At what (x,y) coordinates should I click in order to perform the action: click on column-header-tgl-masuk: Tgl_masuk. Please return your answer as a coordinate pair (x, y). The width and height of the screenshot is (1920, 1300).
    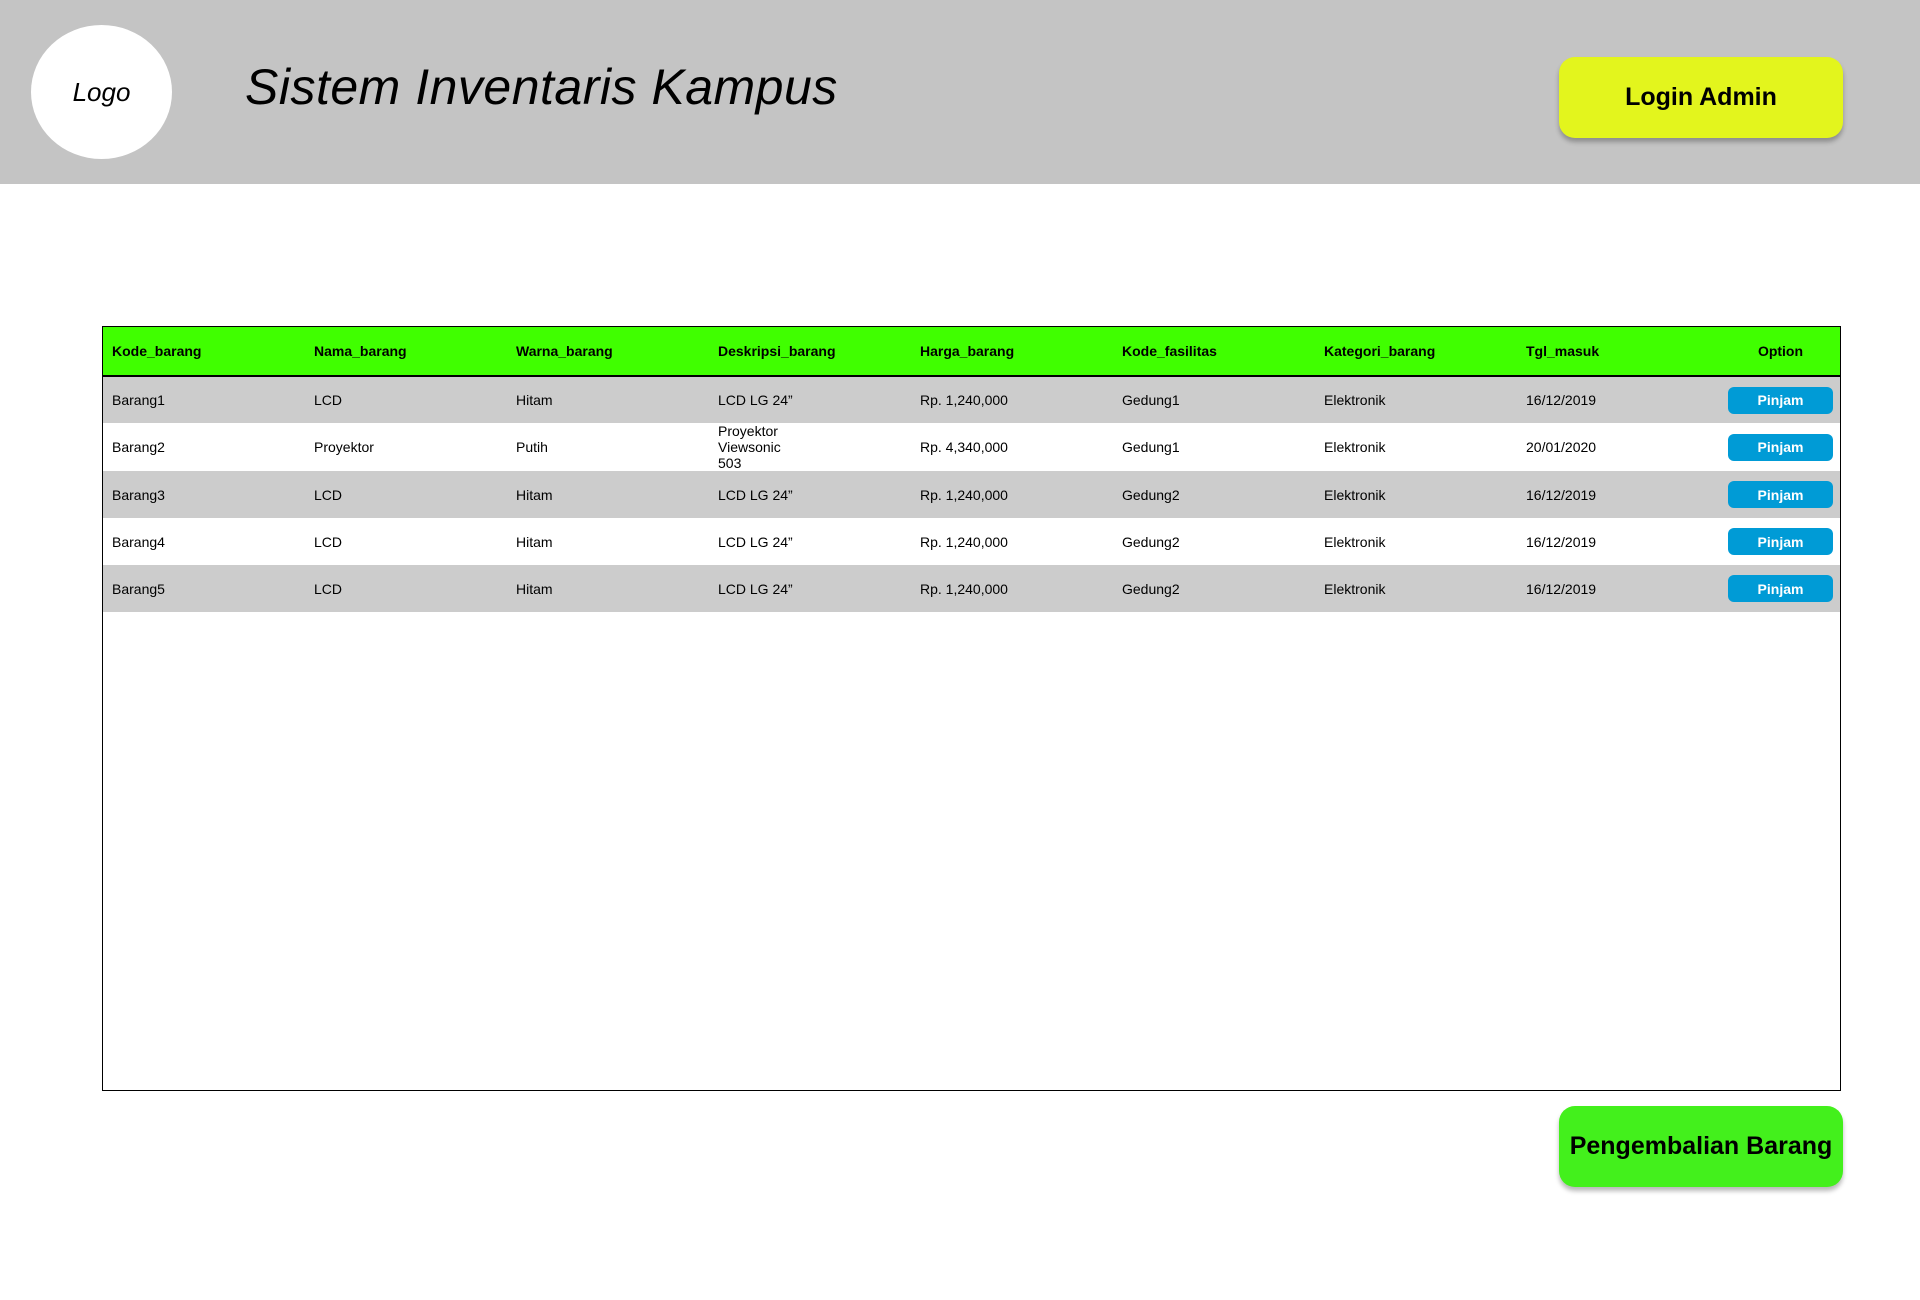
    Looking at the image, I should click on (1618, 352).